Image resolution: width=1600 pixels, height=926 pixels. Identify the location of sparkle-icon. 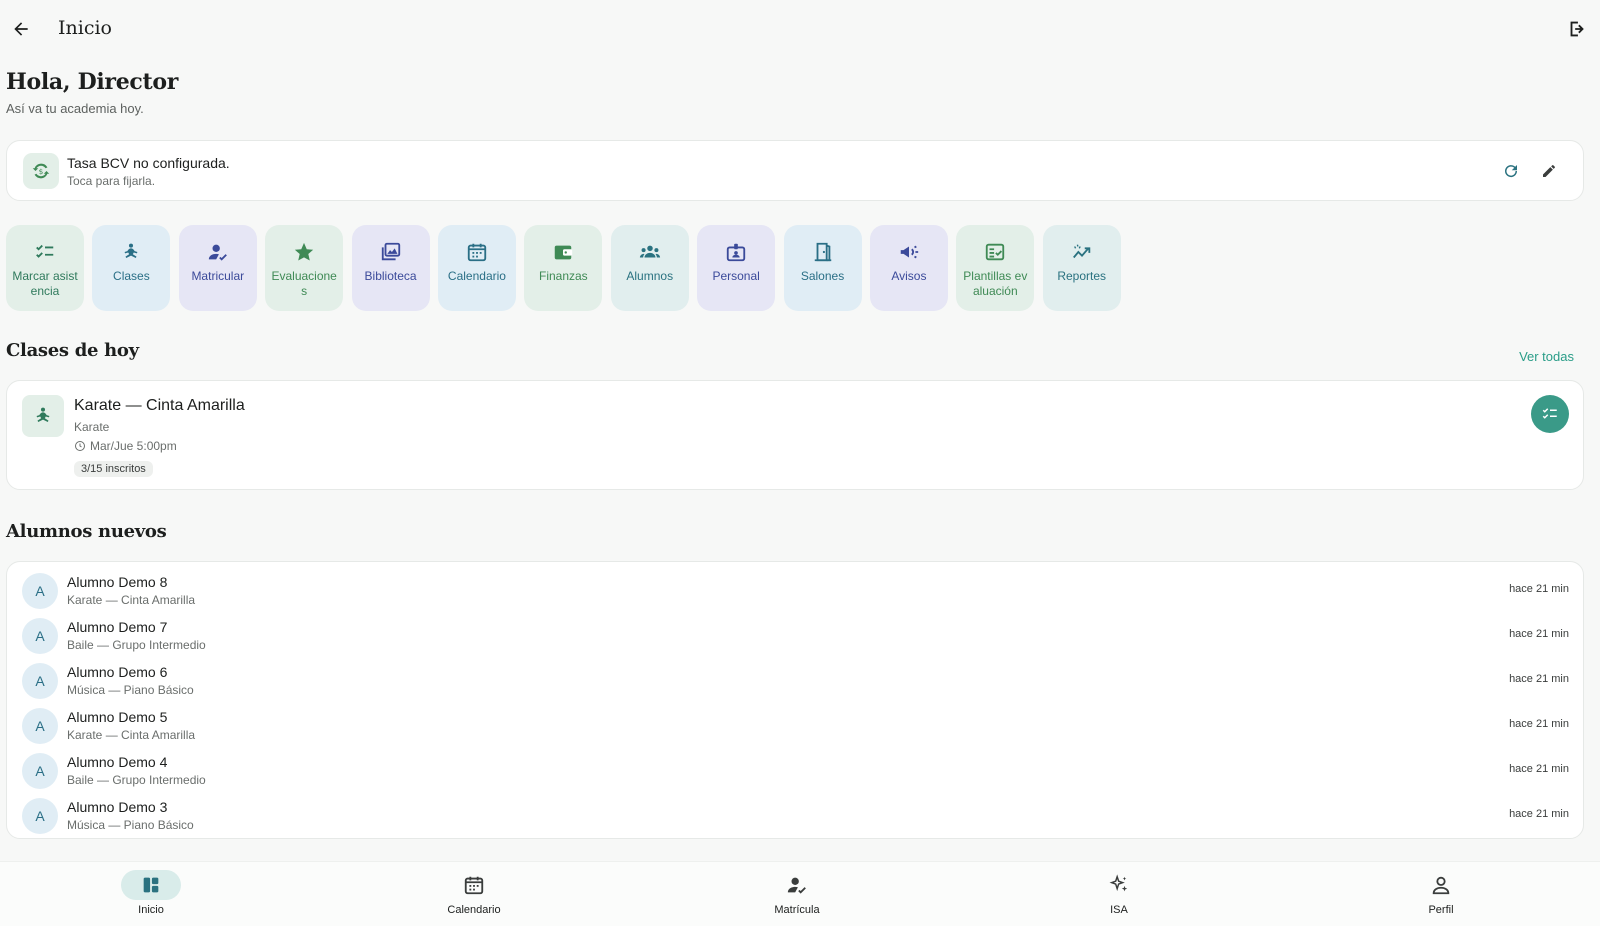
(1118, 883).